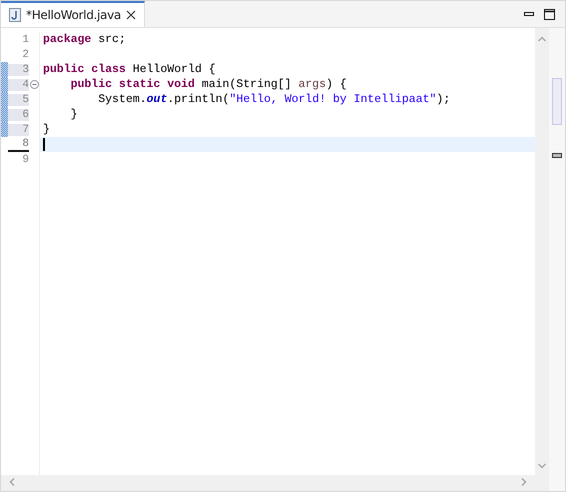  I want to click on scroll-left-icon, so click(12, 482).